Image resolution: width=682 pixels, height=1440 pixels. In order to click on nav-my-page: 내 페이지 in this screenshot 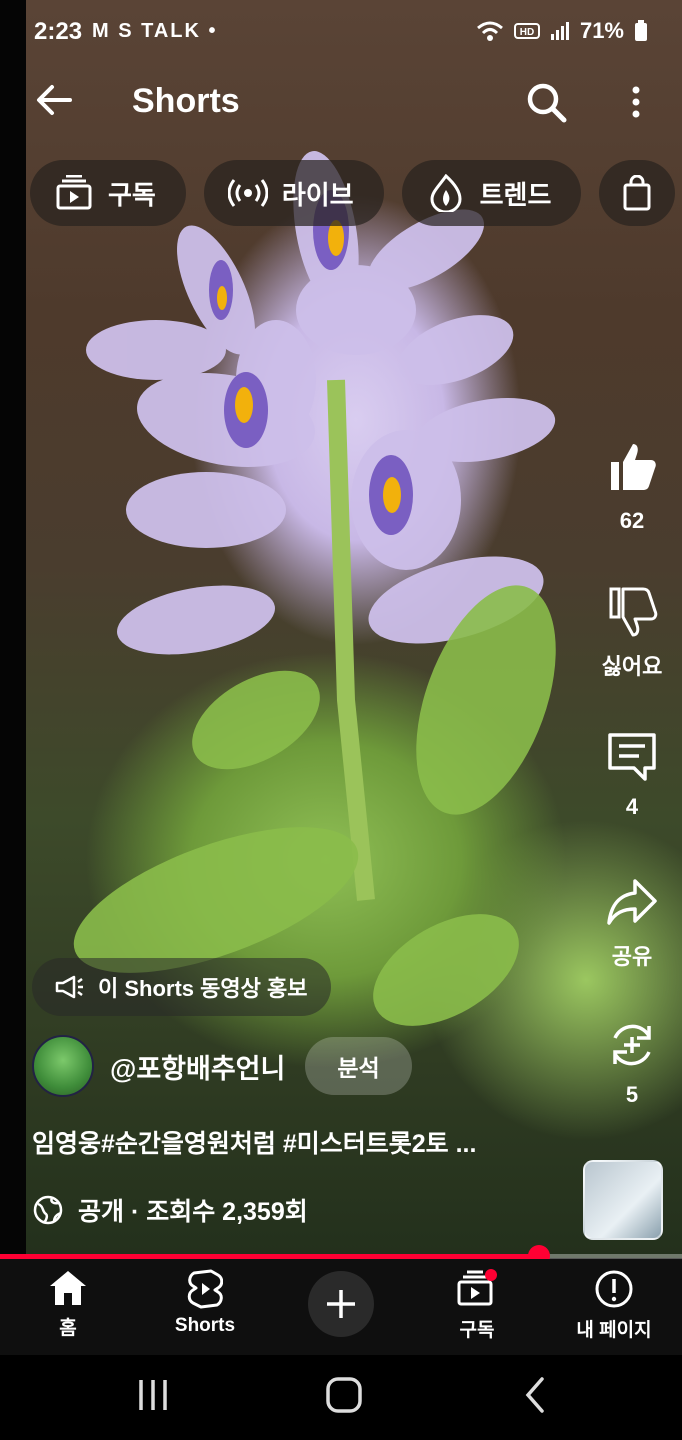, I will do `click(614, 1305)`.